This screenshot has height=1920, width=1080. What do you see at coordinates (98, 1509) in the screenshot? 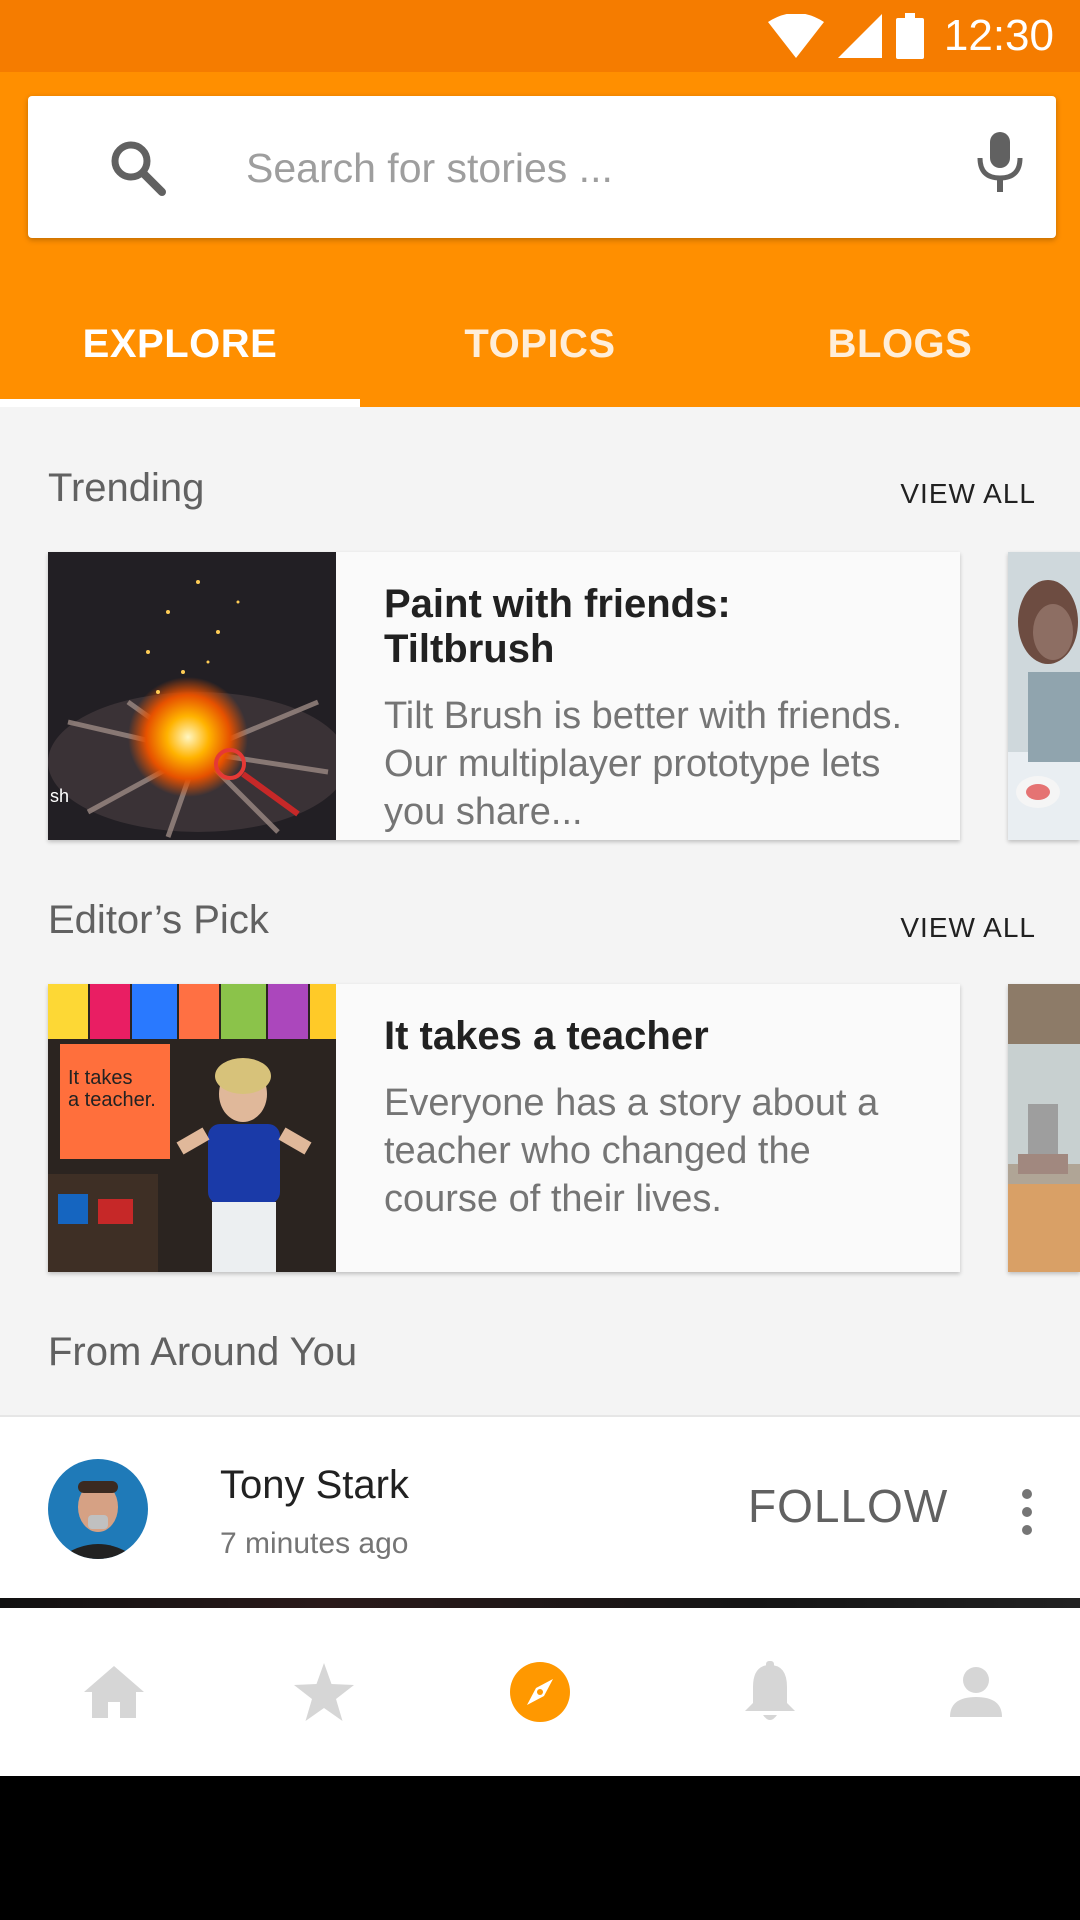
I see `avatar` at bounding box center [98, 1509].